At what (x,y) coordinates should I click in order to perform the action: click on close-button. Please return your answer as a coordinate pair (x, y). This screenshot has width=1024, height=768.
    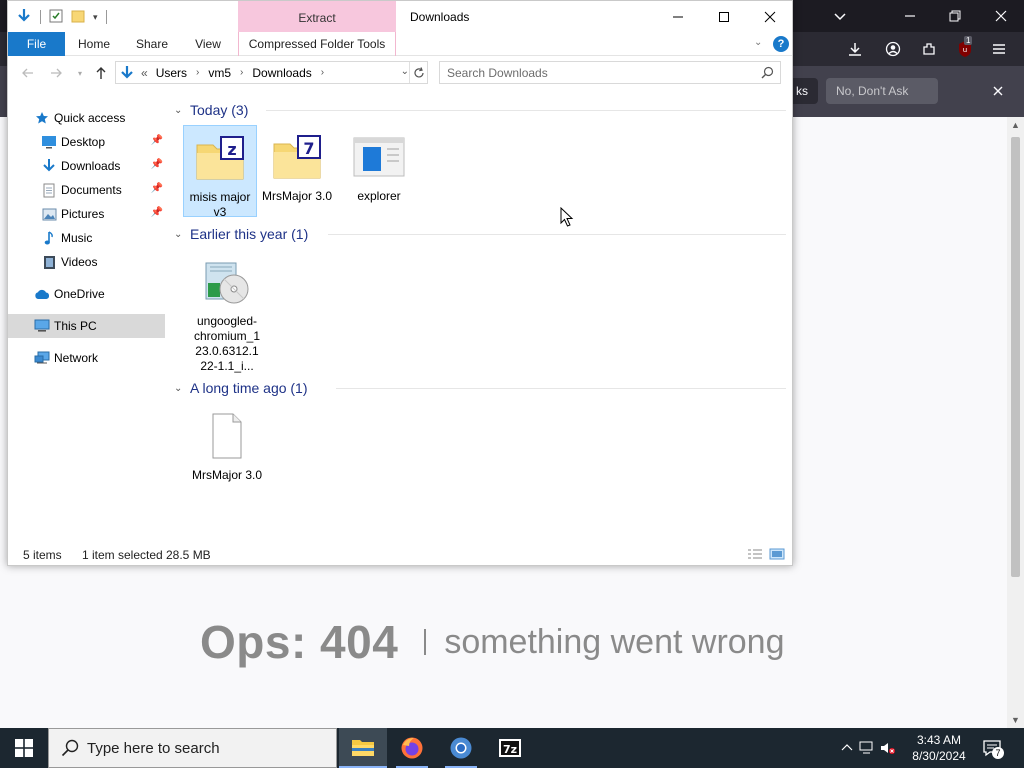
    Looking at the image, I should click on (769, 16).